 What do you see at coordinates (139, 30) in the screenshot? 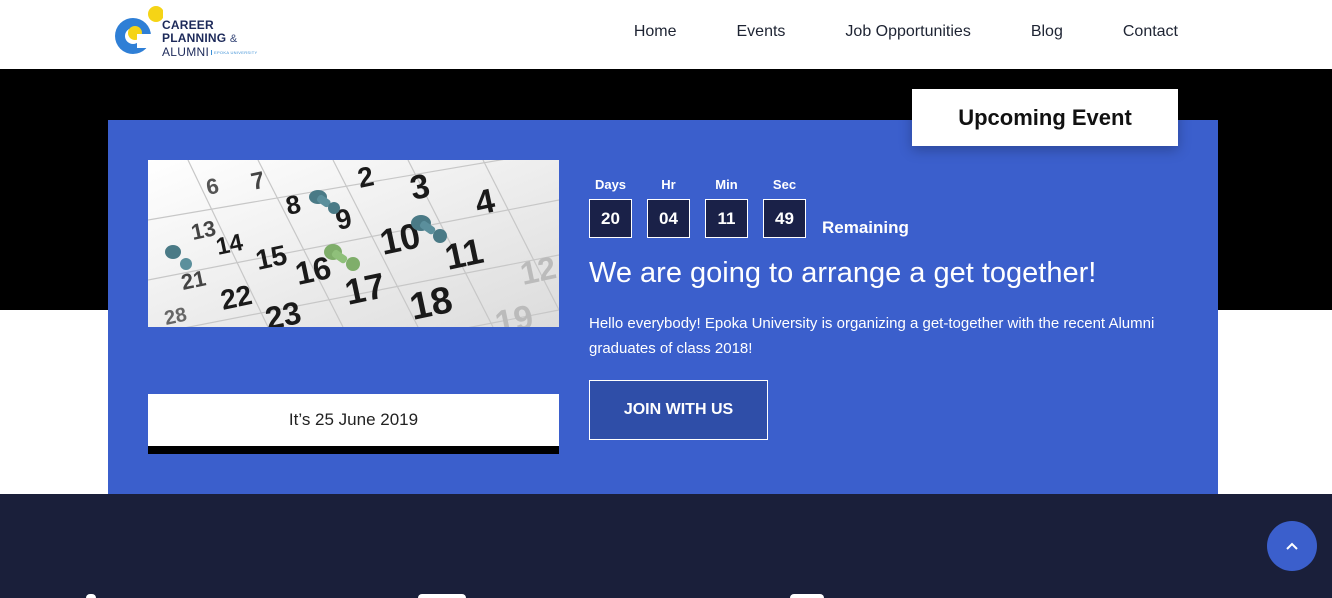
I see `logo-mark-icon` at bounding box center [139, 30].